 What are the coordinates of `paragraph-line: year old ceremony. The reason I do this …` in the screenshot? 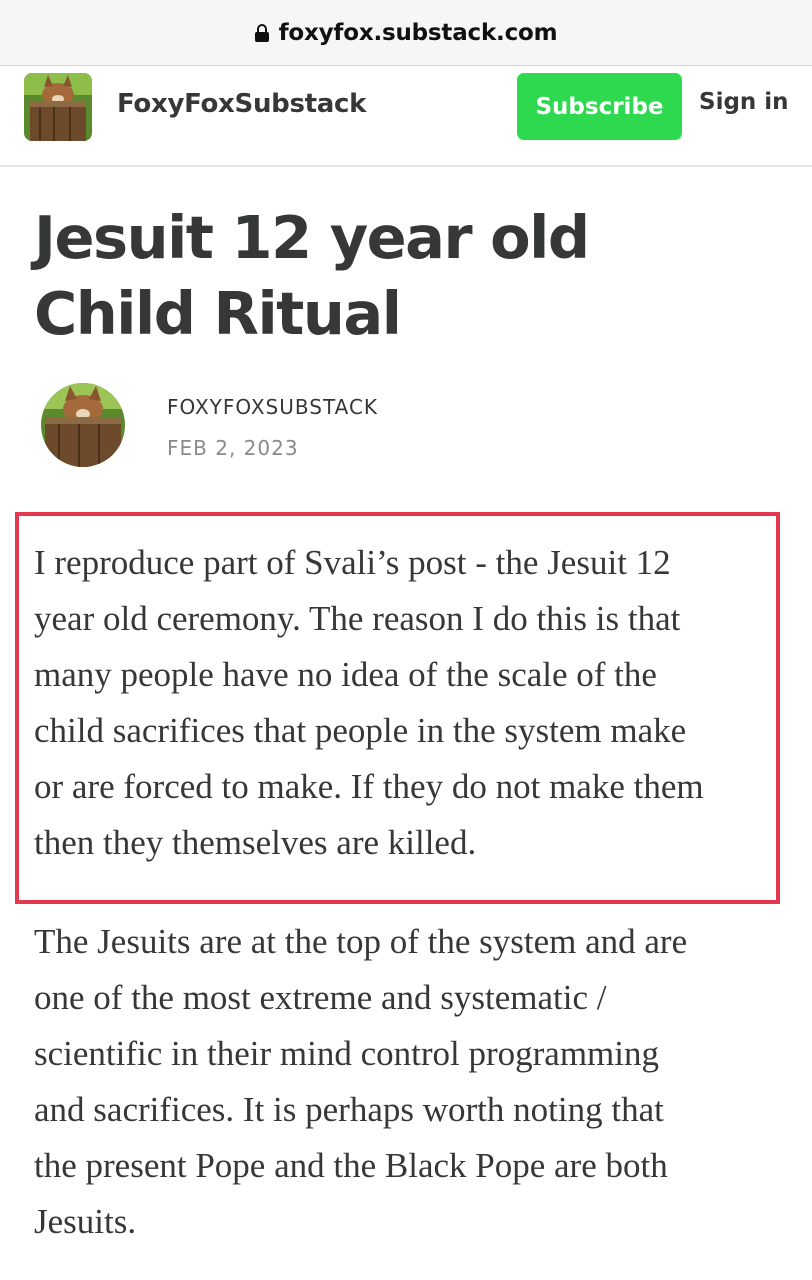 It's located at (357, 618).